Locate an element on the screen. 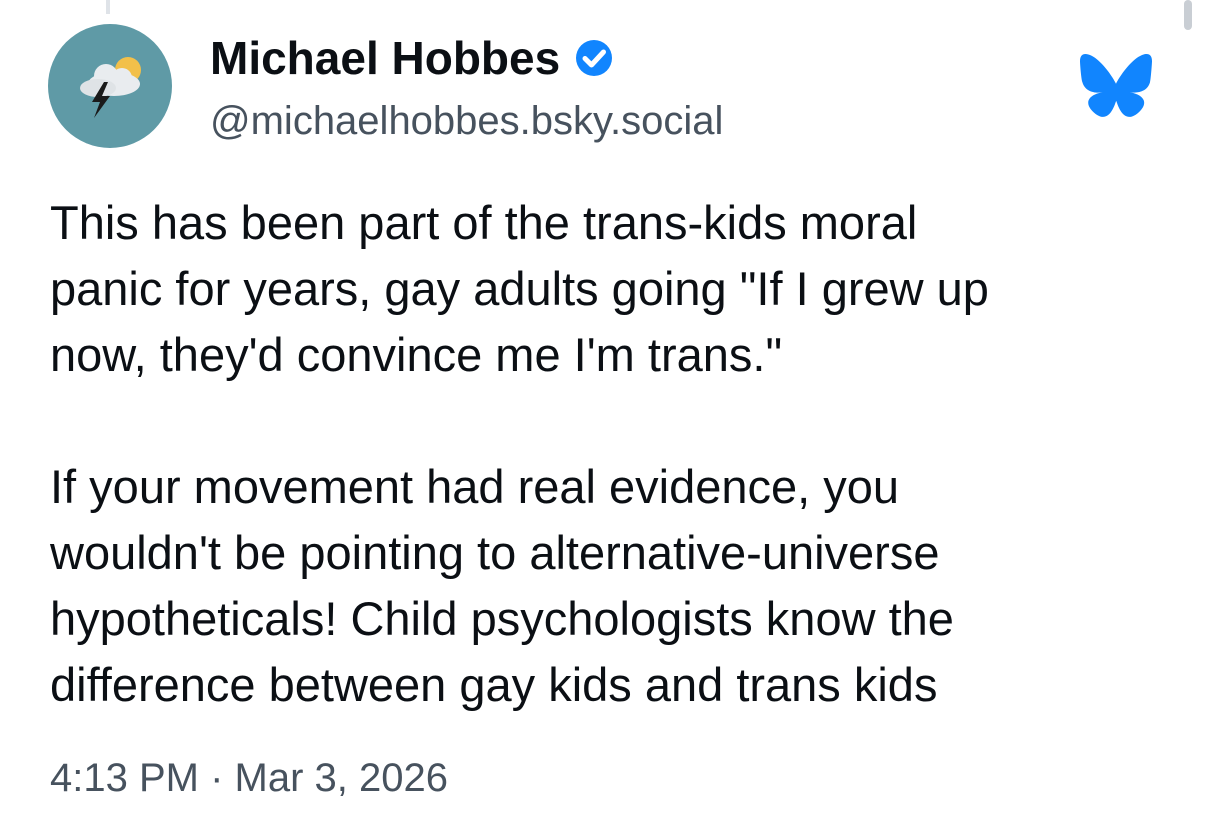  avatar is located at coordinates (110, 86).